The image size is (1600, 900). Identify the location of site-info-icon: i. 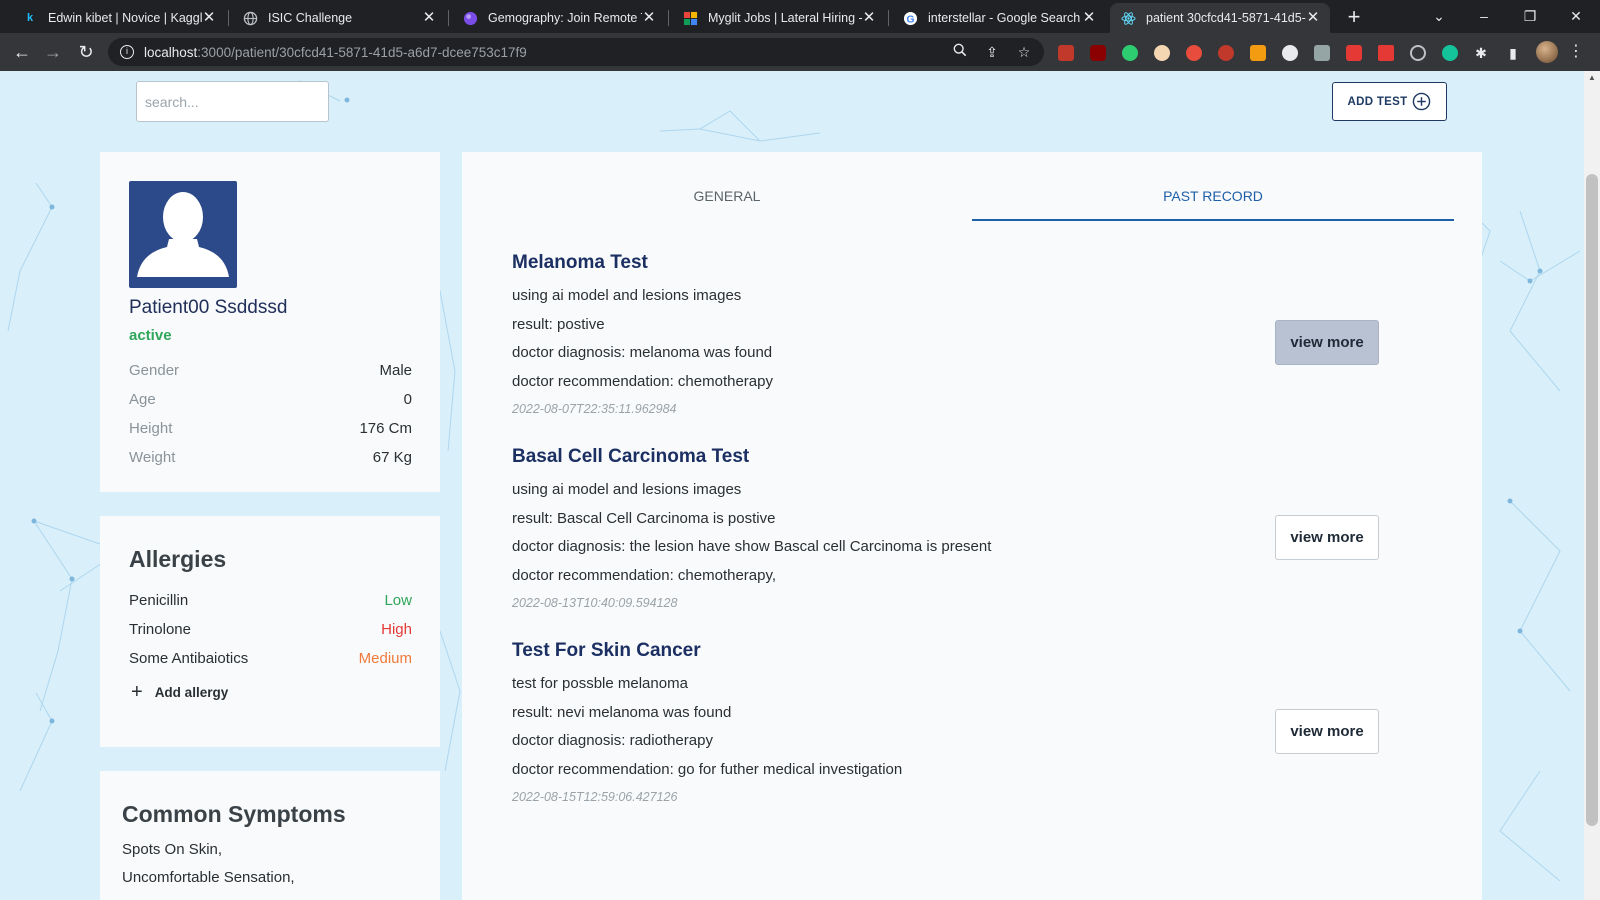
(127, 52).